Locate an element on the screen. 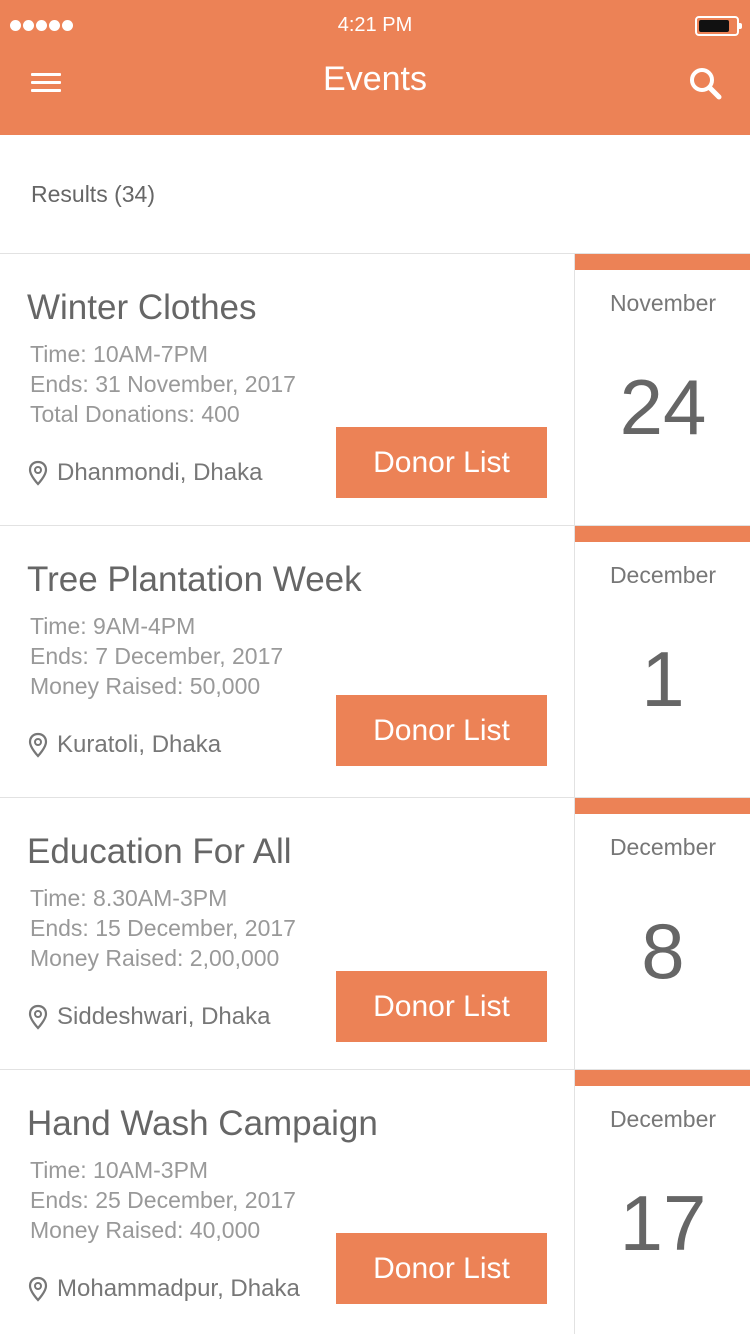  search-icon is located at coordinates (705, 83).